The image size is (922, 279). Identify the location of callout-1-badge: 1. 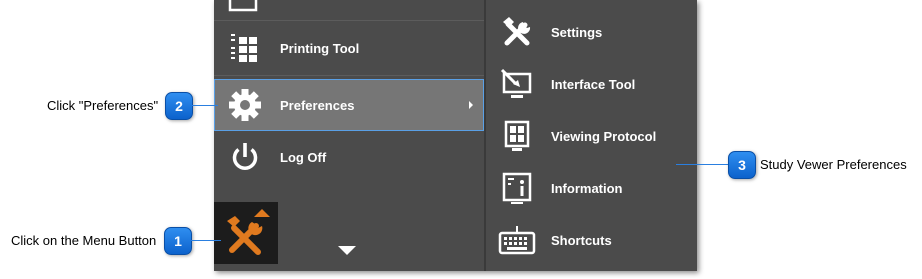
(178, 241).